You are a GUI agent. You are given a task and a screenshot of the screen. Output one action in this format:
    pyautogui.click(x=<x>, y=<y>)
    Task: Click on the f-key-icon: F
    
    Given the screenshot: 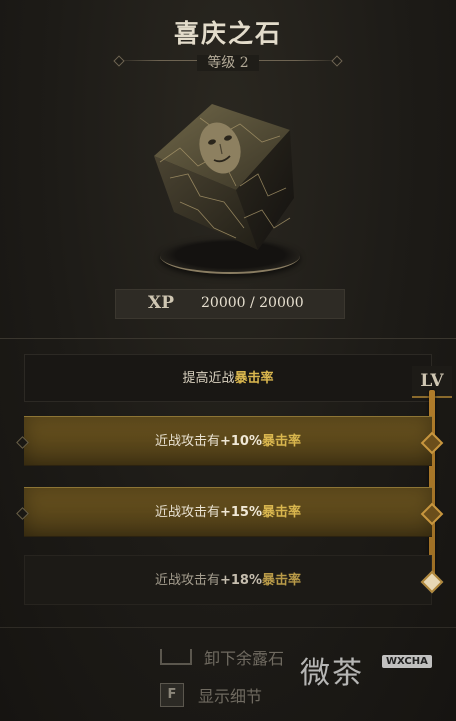 What is the action you would take?
    pyautogui.click(x=172, y=695)
    